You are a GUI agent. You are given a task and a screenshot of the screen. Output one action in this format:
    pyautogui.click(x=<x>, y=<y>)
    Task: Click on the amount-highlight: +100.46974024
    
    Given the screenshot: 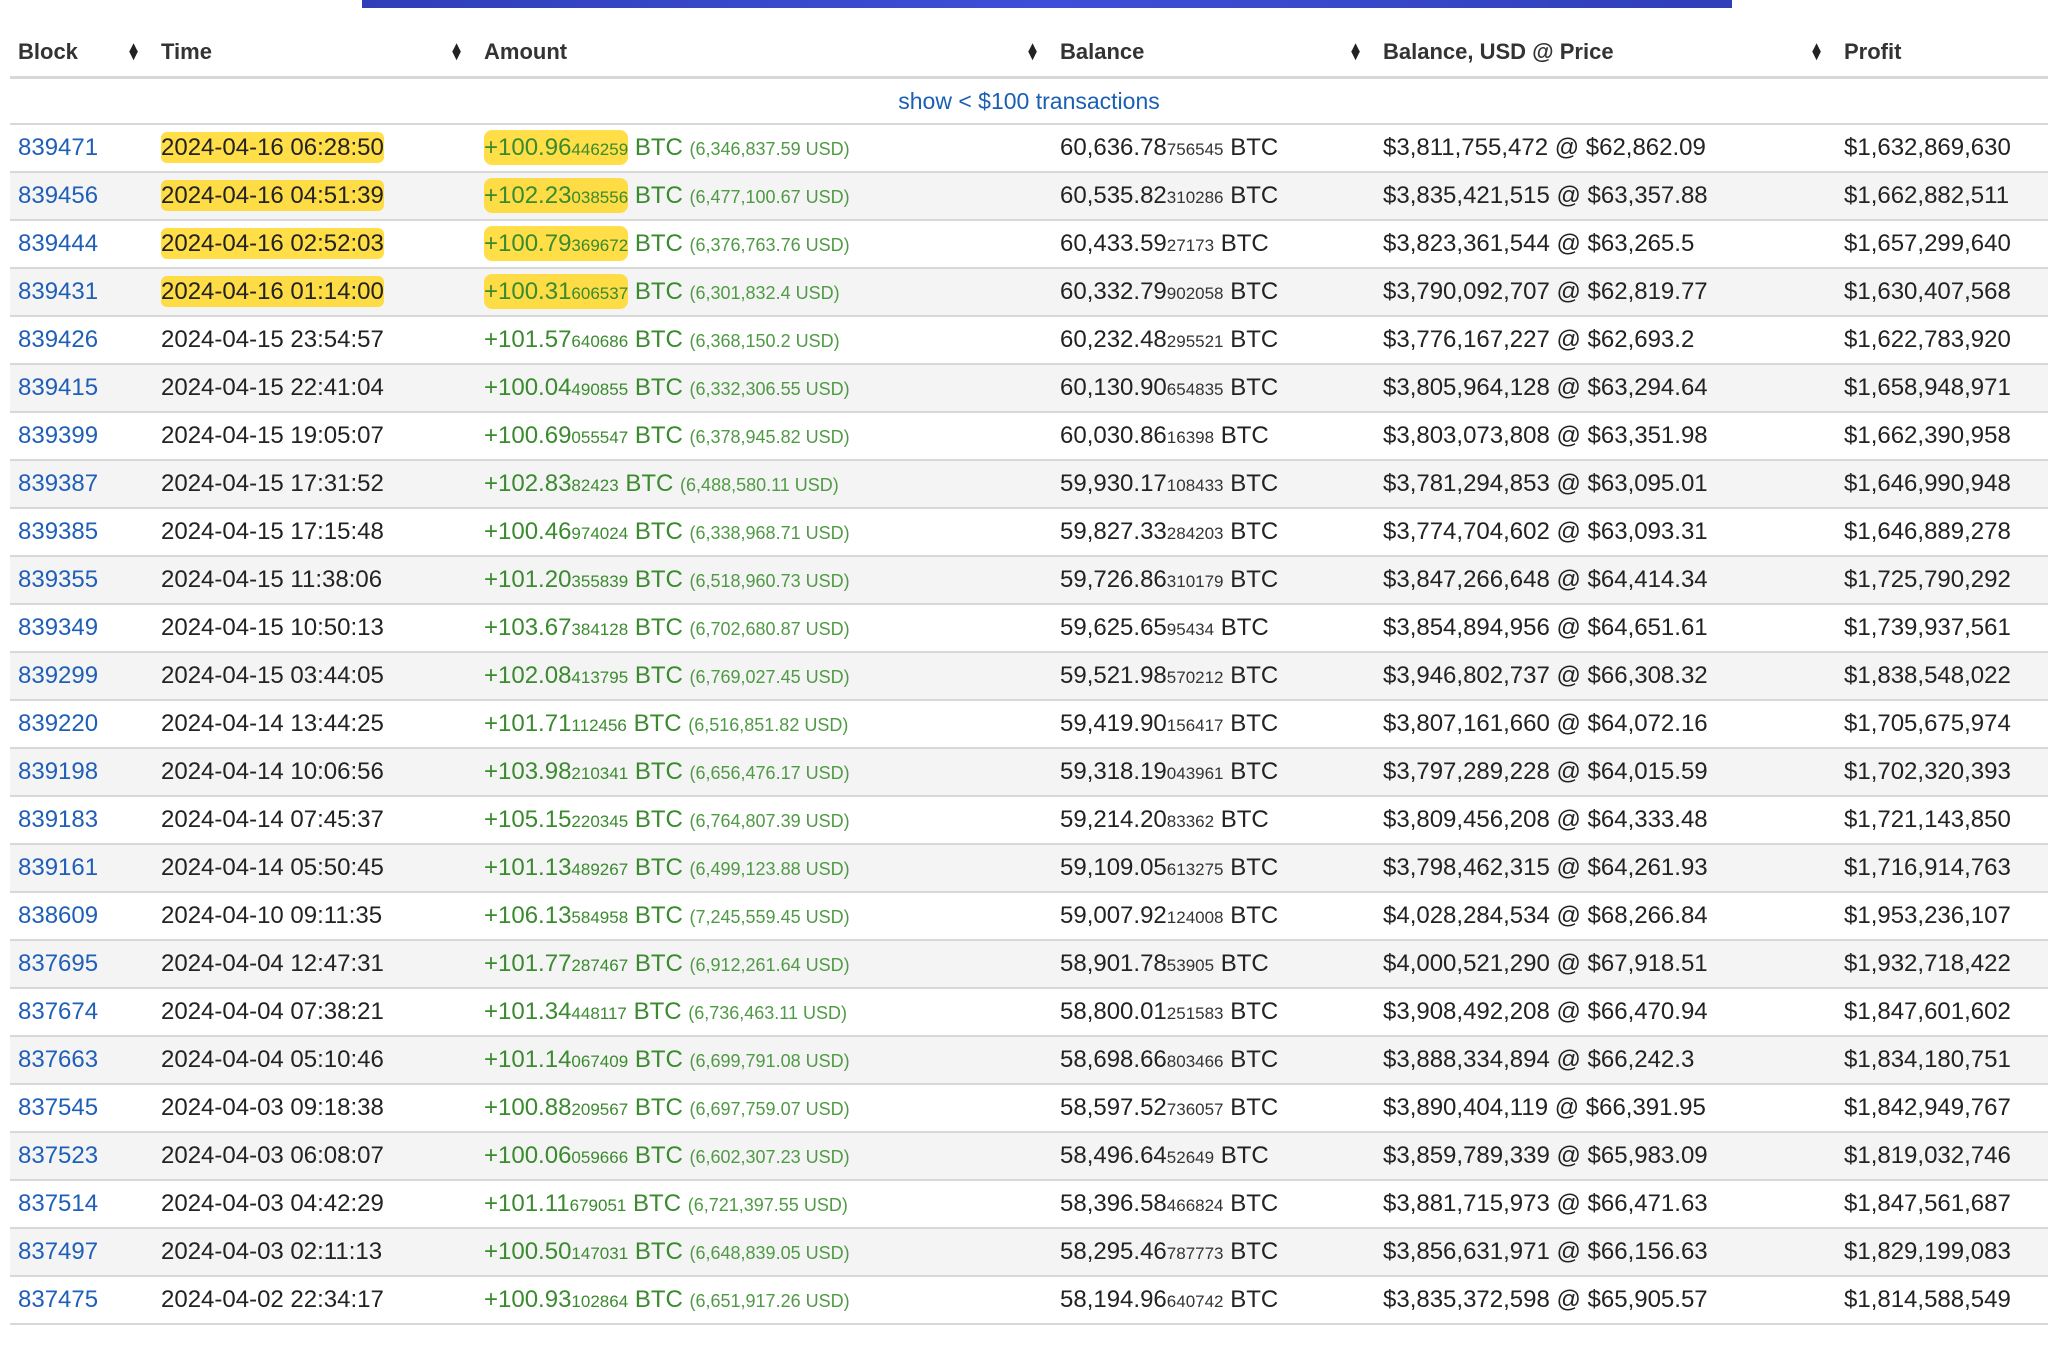 What is the action you would take?
    pyautogui.click(x=556, y=531)
    